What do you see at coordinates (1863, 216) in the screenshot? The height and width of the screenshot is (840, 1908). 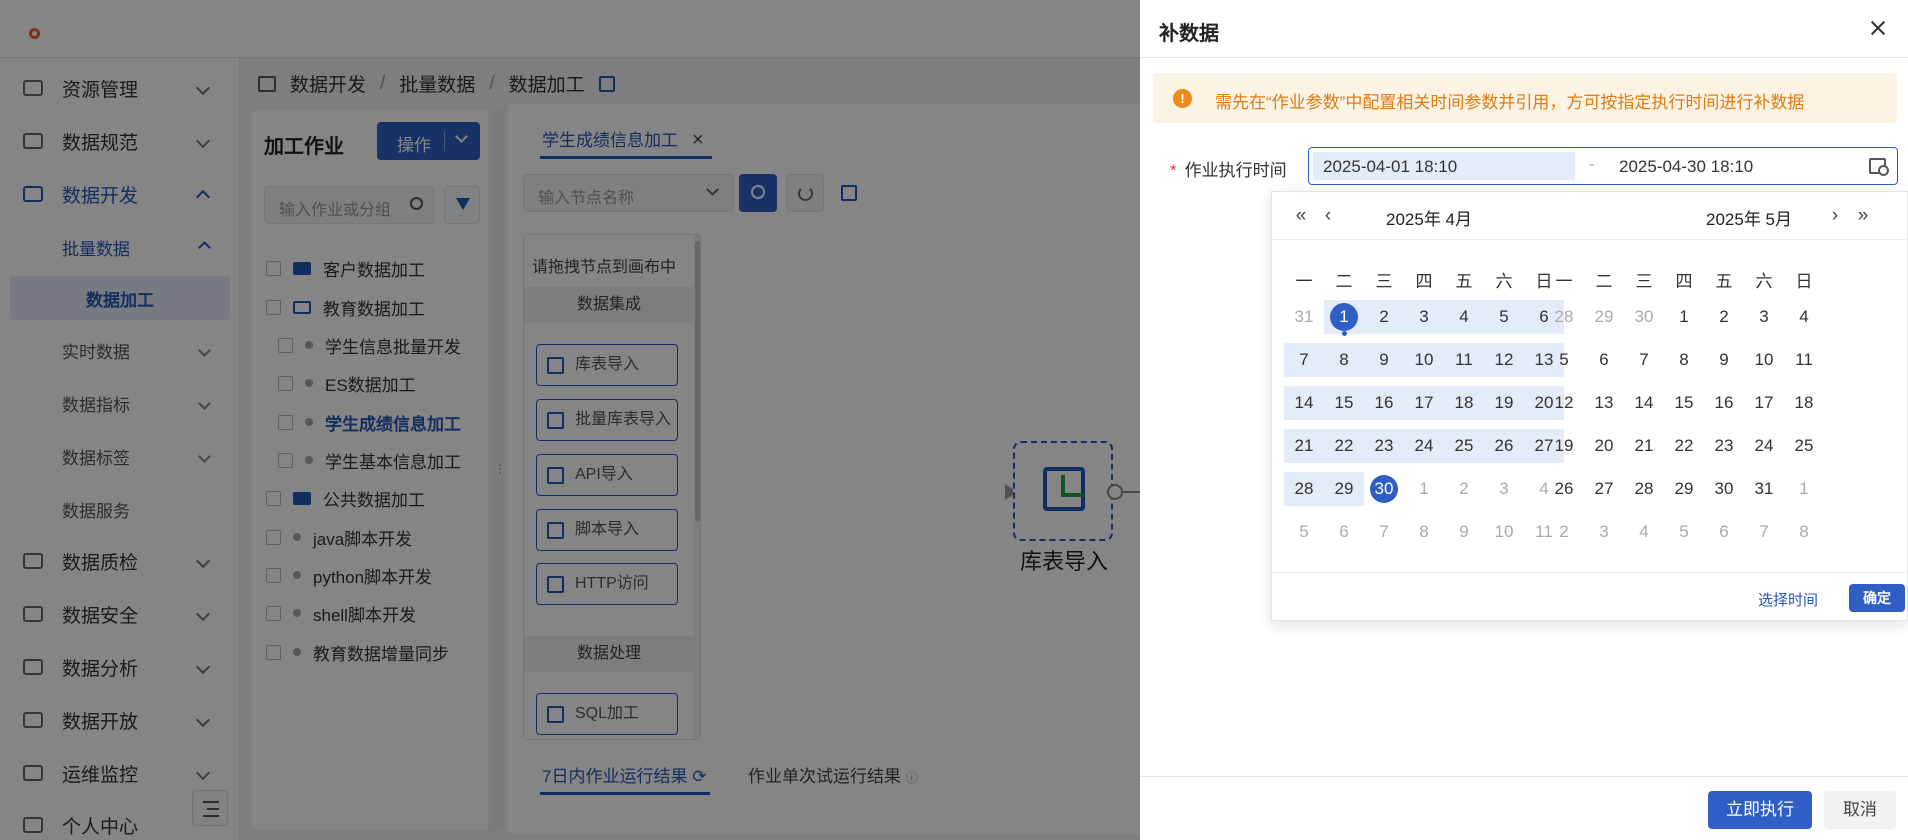 I see `next-year-icon: »` at bounding box center [1863, 216].